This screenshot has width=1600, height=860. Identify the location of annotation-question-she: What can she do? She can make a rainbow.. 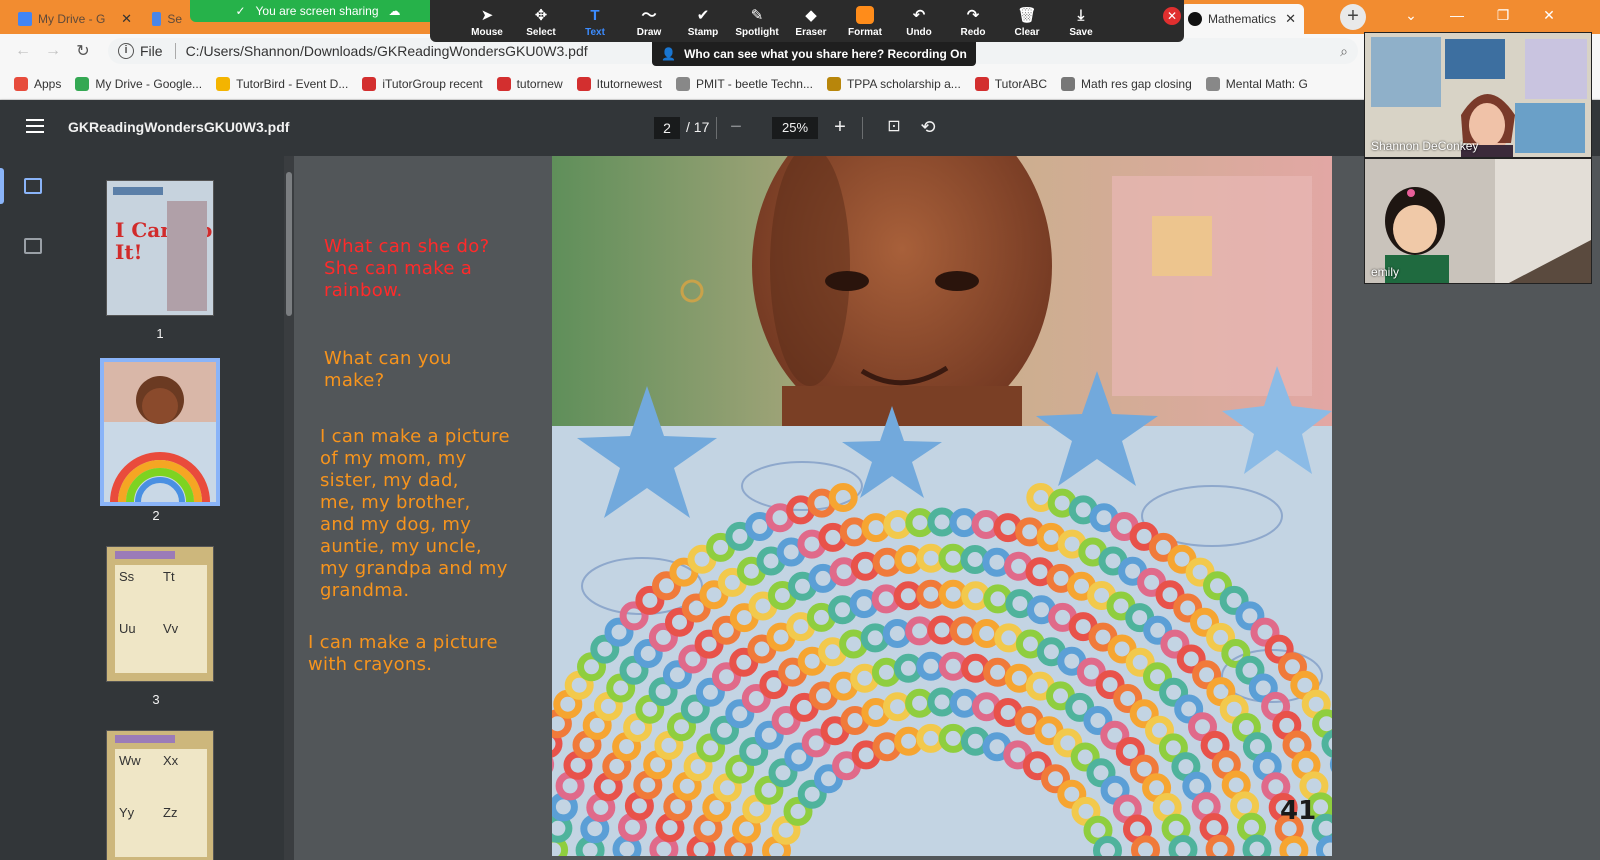
(406, 269).